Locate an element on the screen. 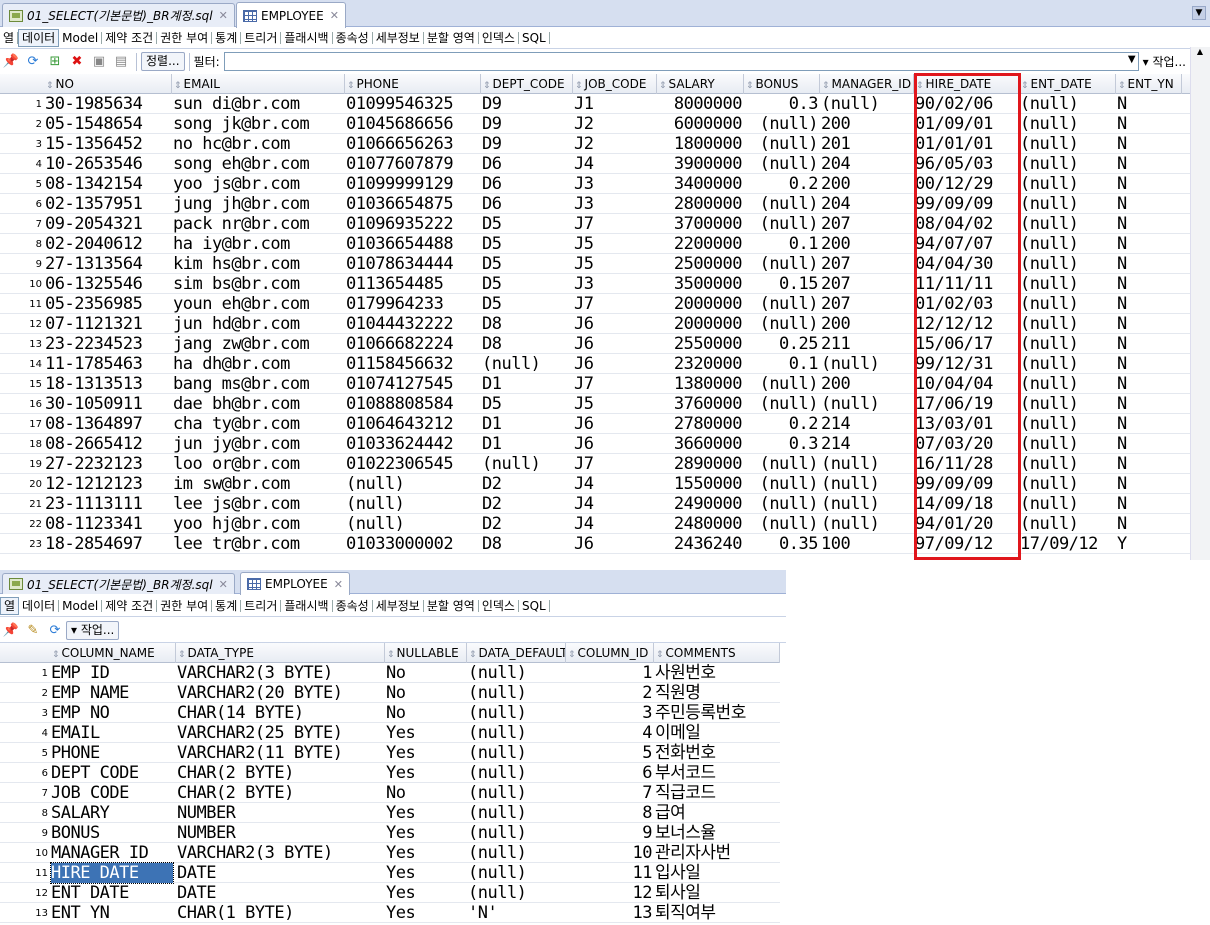  table-cell: 0113654485 is located at coordinates (413, 284).